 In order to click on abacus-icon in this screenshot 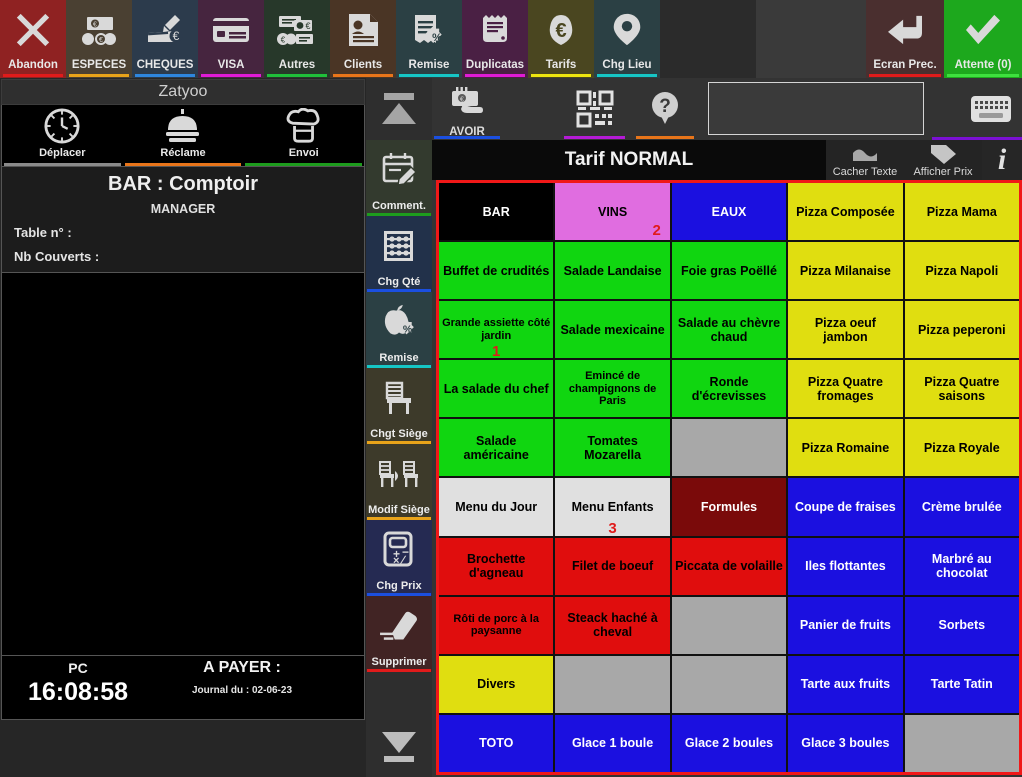, I will do `click(399, 246)`.